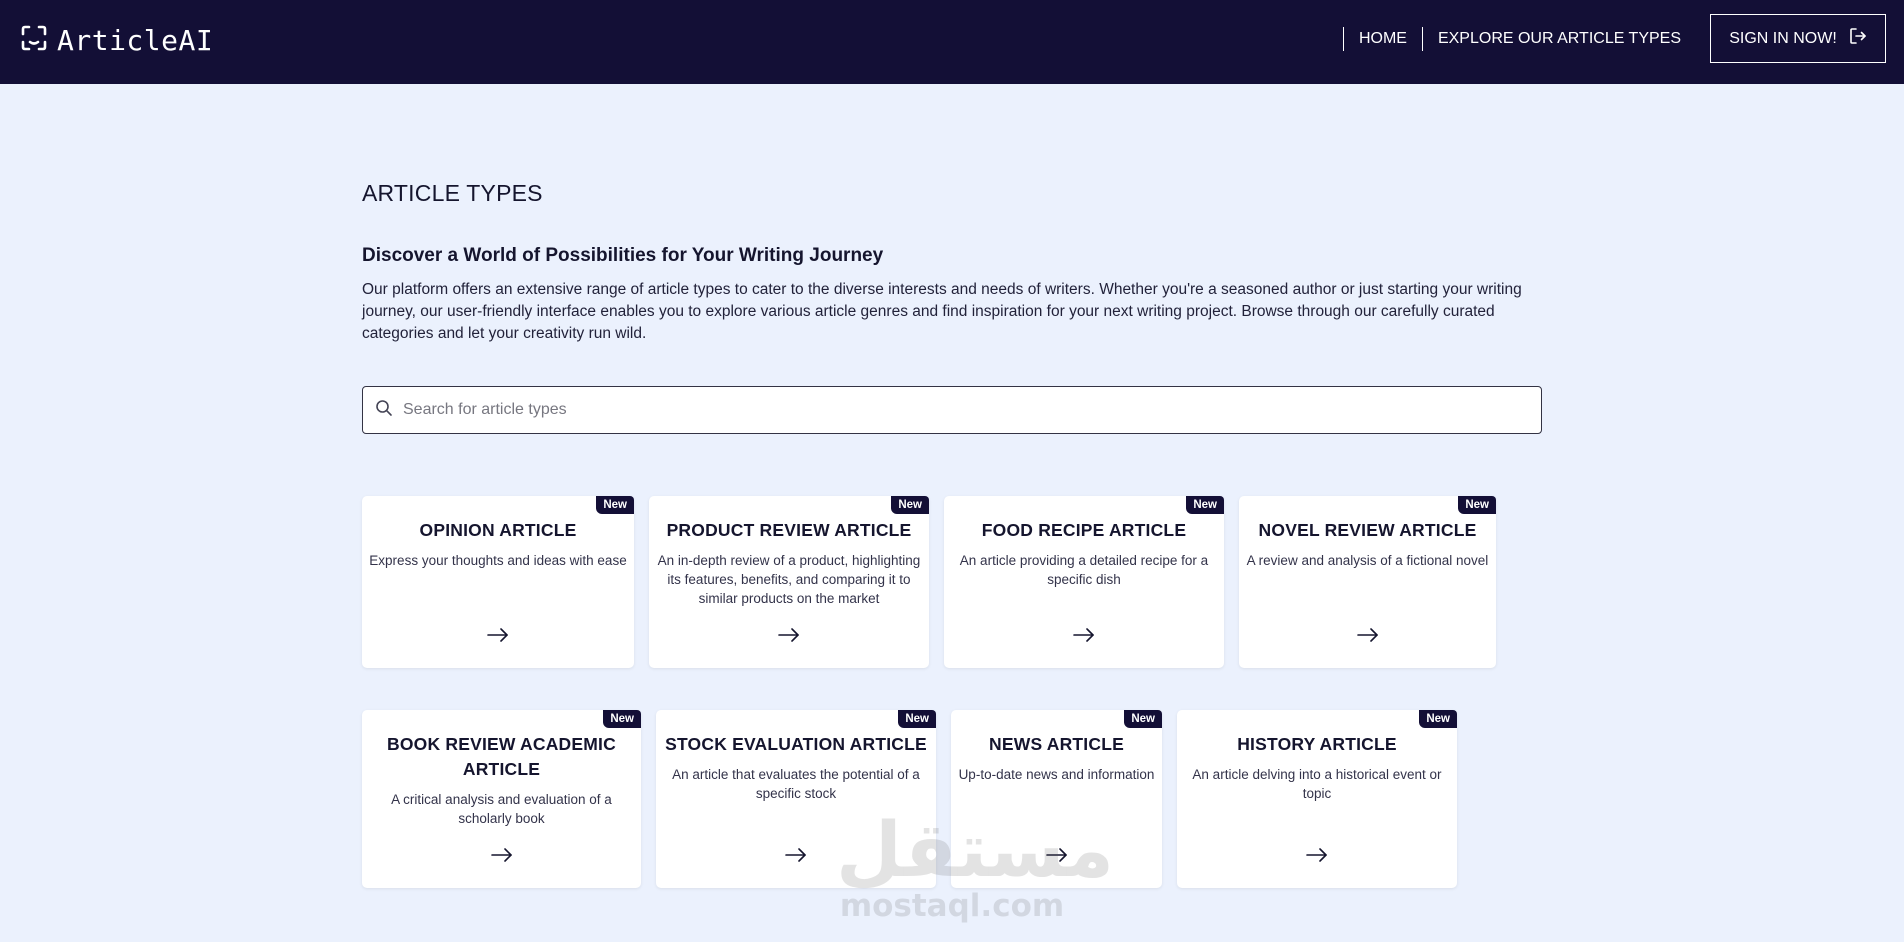  What do you see at coordinates (452, 193) in the screenshot?
I see `page-title: ARTICLE TYPES` at bounding box center [452, 193].